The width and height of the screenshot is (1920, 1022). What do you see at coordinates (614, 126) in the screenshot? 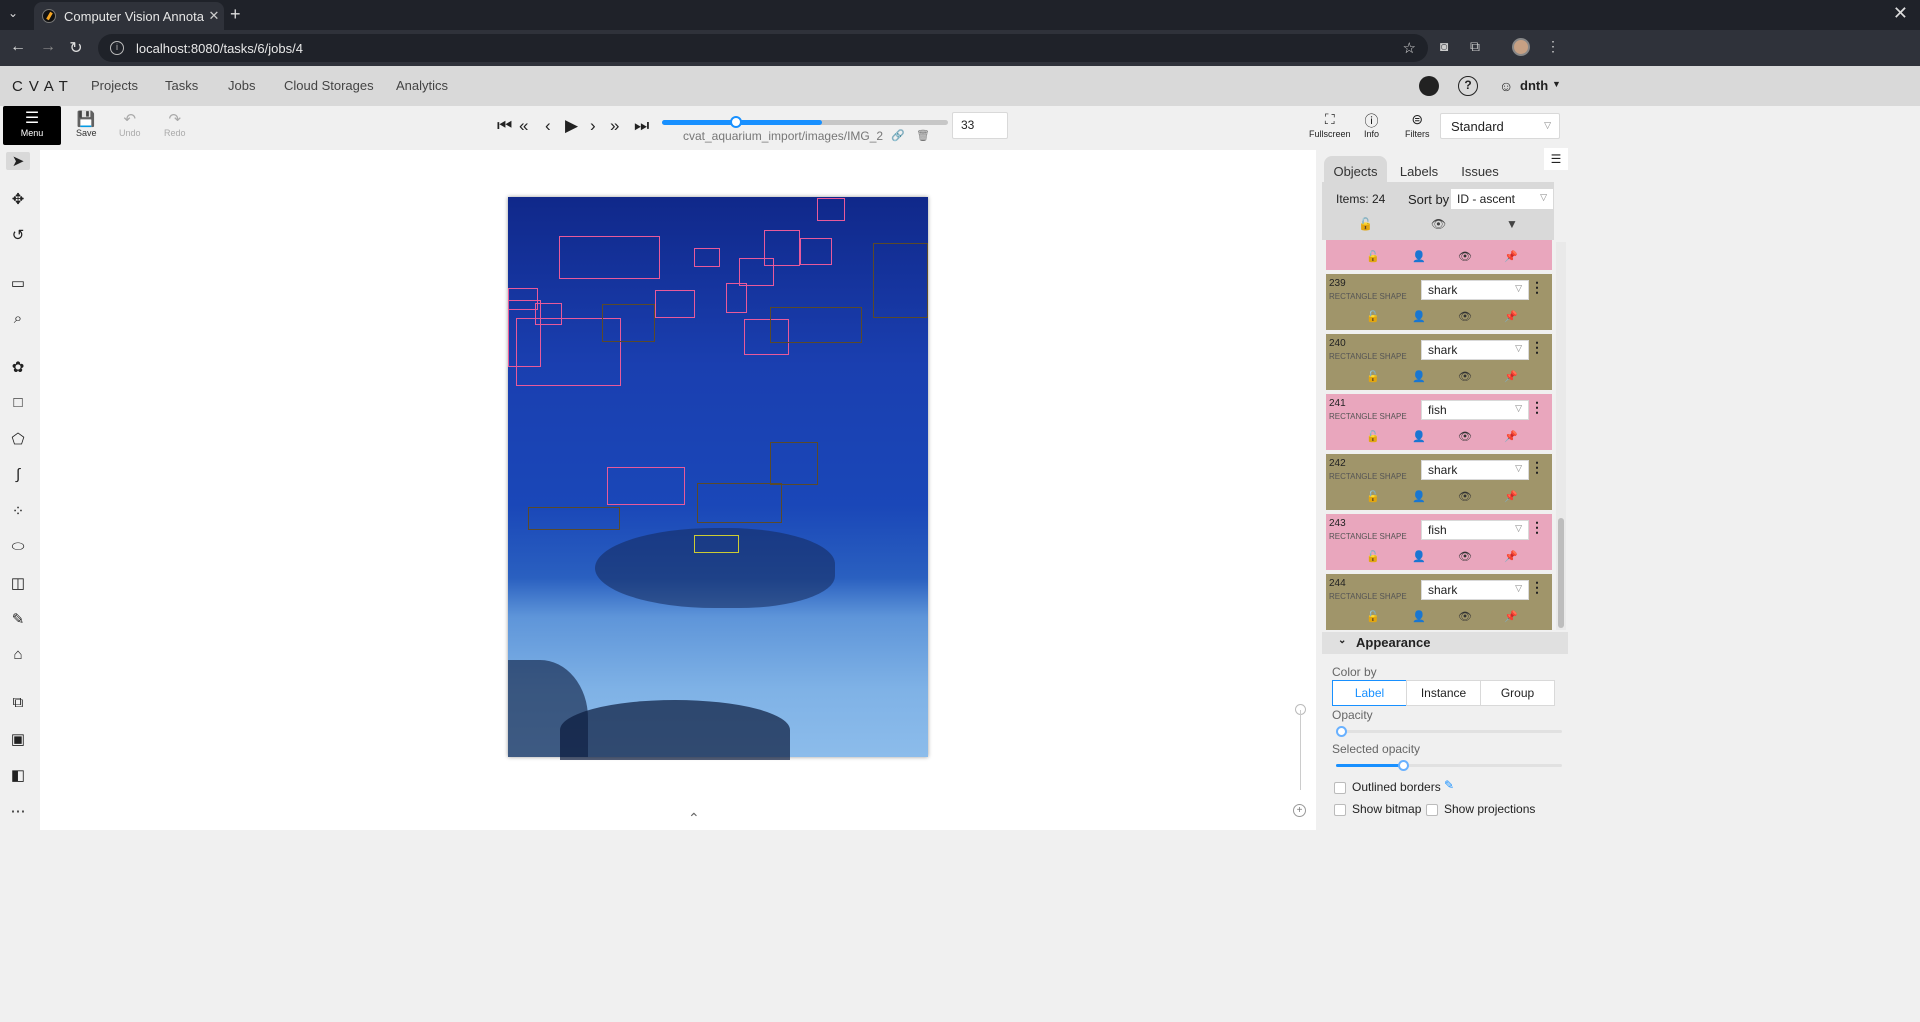
I see `fast-forward-icon: »` at bounding box center [614, 126].